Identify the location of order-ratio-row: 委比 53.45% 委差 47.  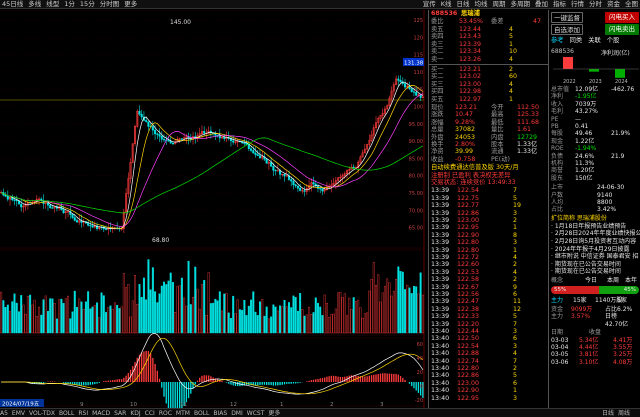
(489, 21).